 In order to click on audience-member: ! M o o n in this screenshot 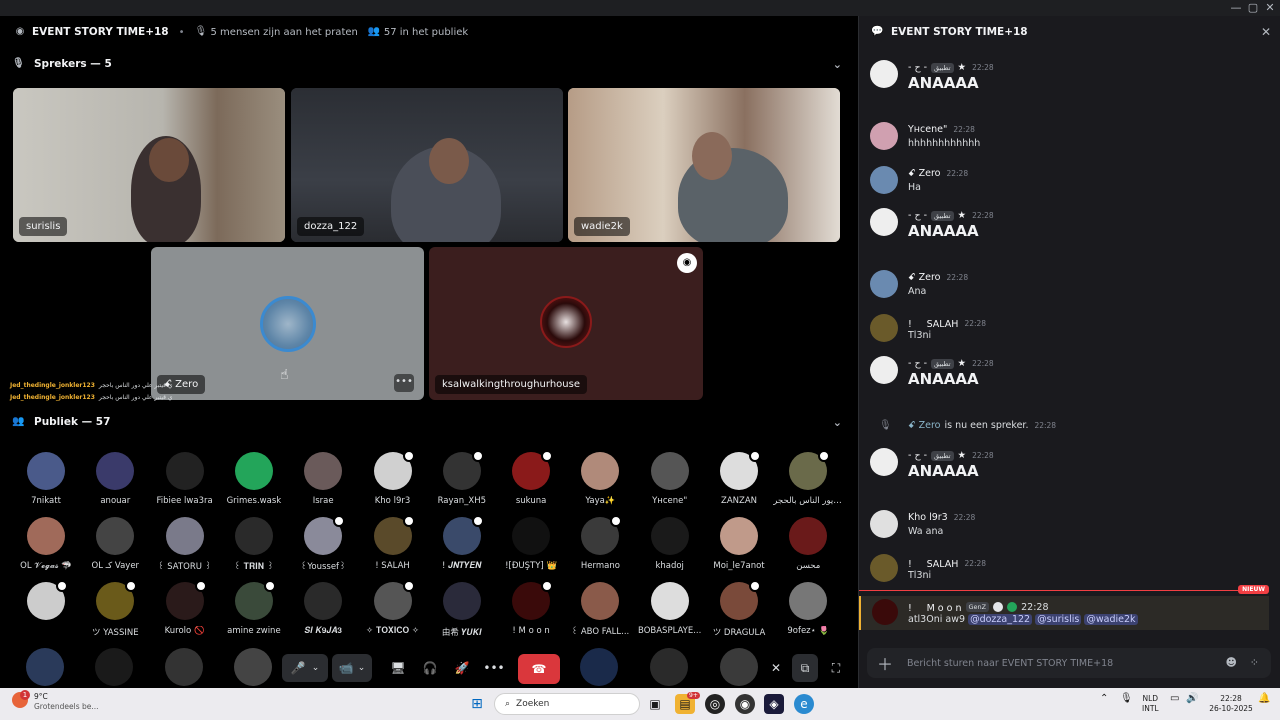, I will do `click(531, 612)`.